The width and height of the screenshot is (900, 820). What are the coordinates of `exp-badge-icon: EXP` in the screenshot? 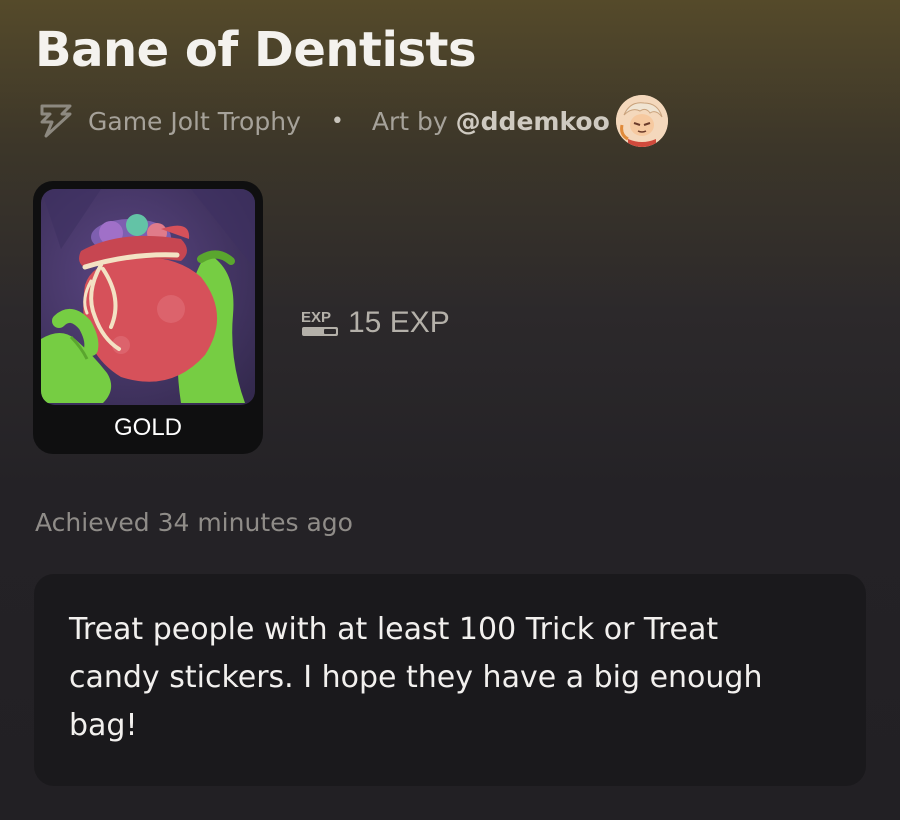 It's located at (319, 322).